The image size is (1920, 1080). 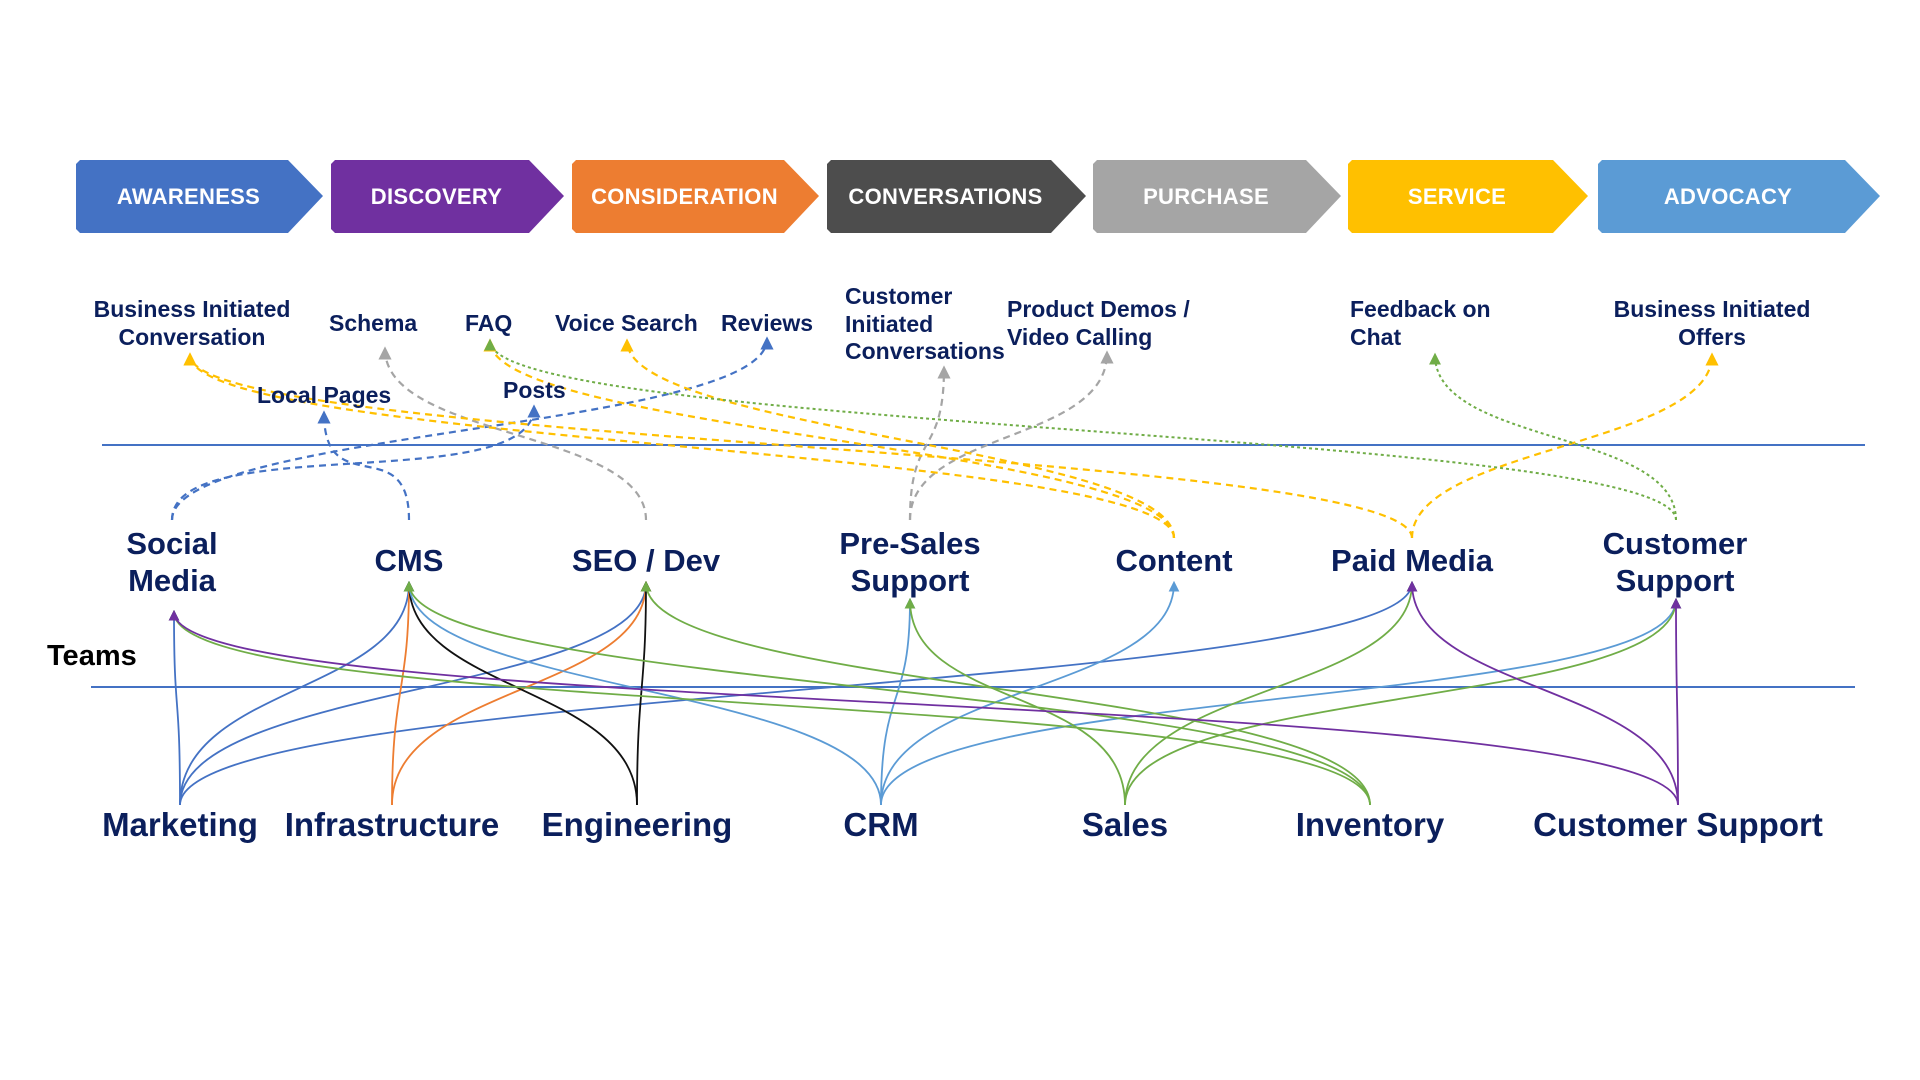 What do you see at coordinates (1728, 196) in the screenshot?
I see `stage-label: ADVOCACY` at bounding box center [1728, 196].